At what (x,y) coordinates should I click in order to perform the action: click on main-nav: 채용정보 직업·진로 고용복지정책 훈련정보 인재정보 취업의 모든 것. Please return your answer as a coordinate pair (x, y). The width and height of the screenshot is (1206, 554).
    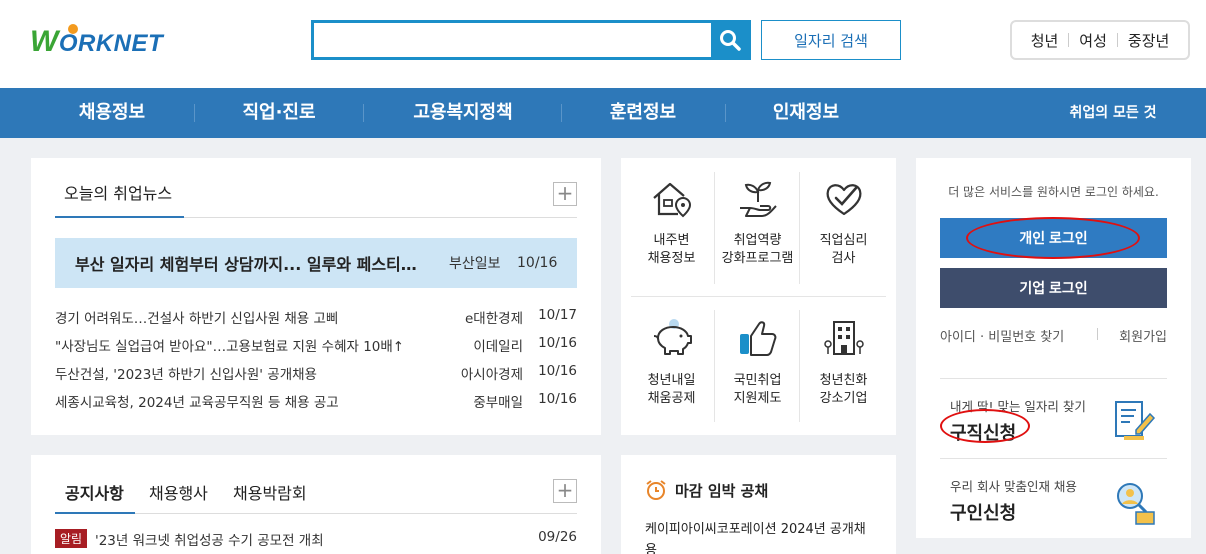
    Looking at the image, I should click on (603, 113).